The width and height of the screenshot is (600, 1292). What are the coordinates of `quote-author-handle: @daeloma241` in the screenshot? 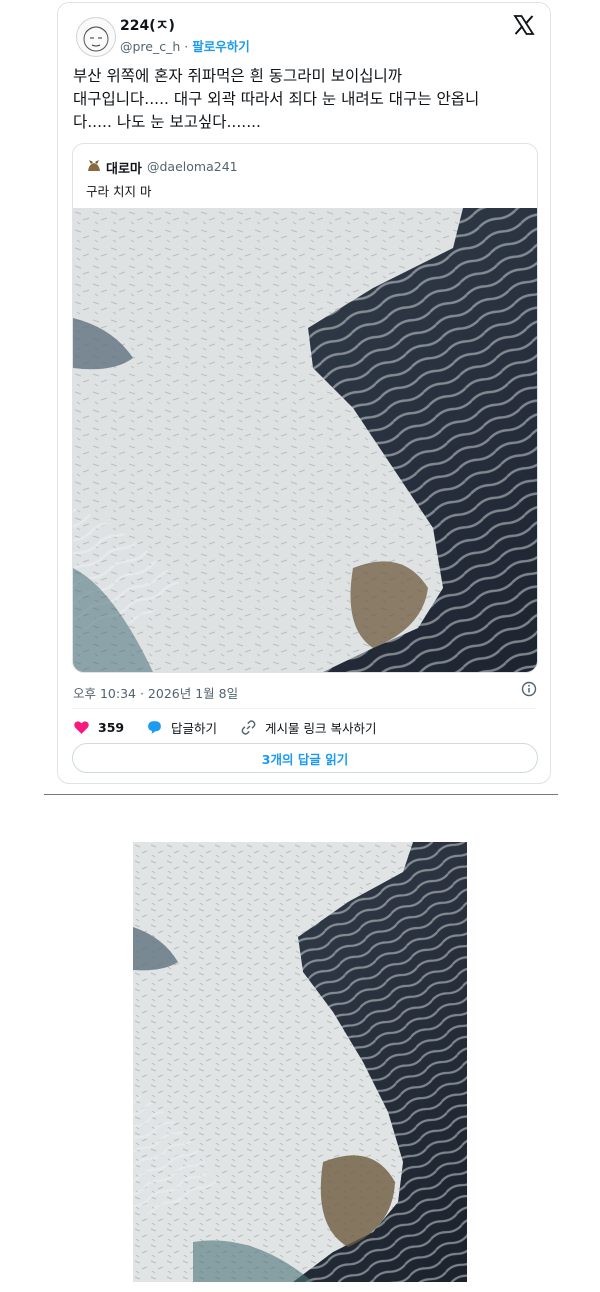 It's located at (192, 166).